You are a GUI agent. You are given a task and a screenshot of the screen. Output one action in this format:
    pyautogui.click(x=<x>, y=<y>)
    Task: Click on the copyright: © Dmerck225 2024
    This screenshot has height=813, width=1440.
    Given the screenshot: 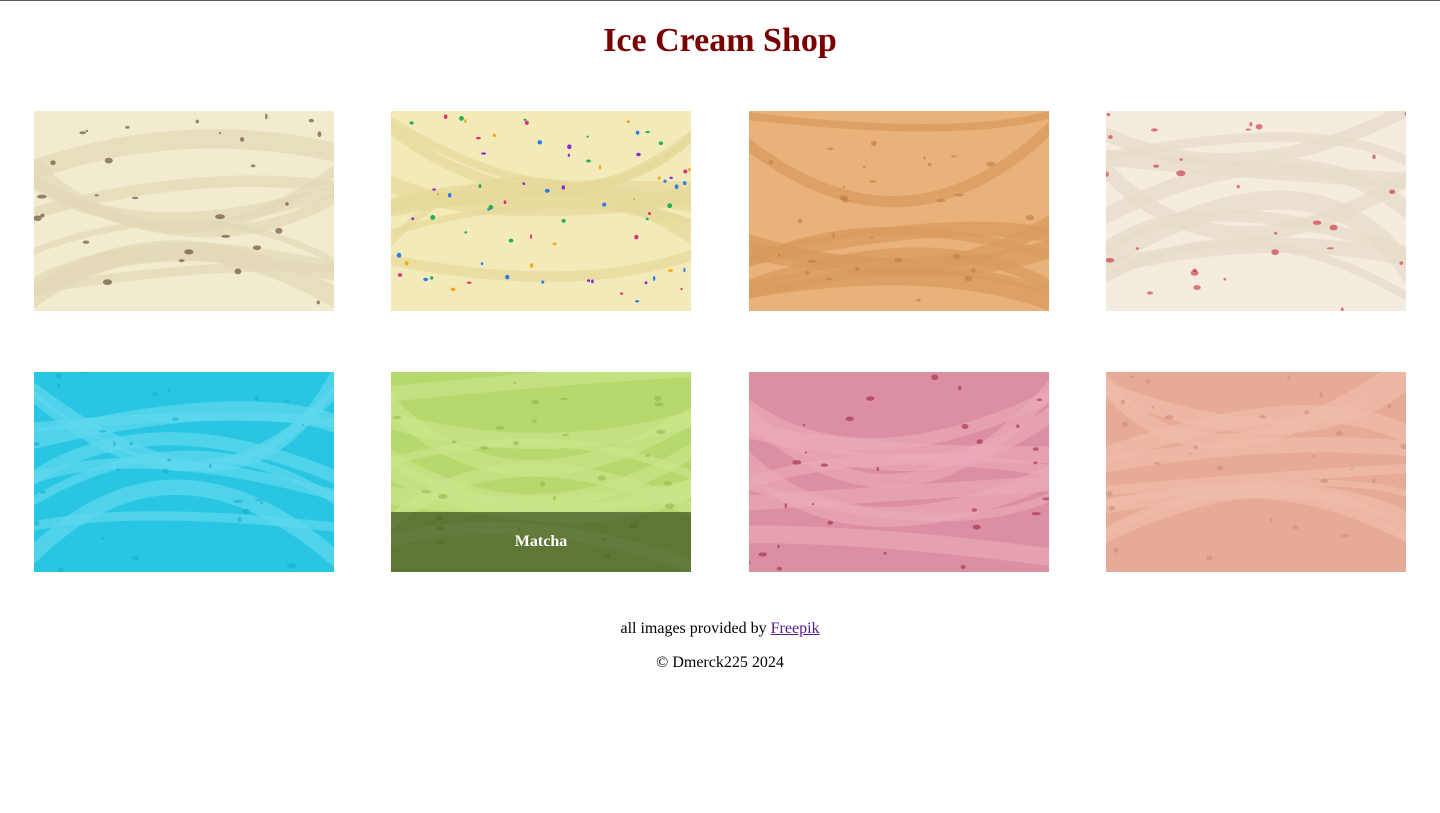 What is the action you would take?
    pyautogui.click(x=720, y=662)
    